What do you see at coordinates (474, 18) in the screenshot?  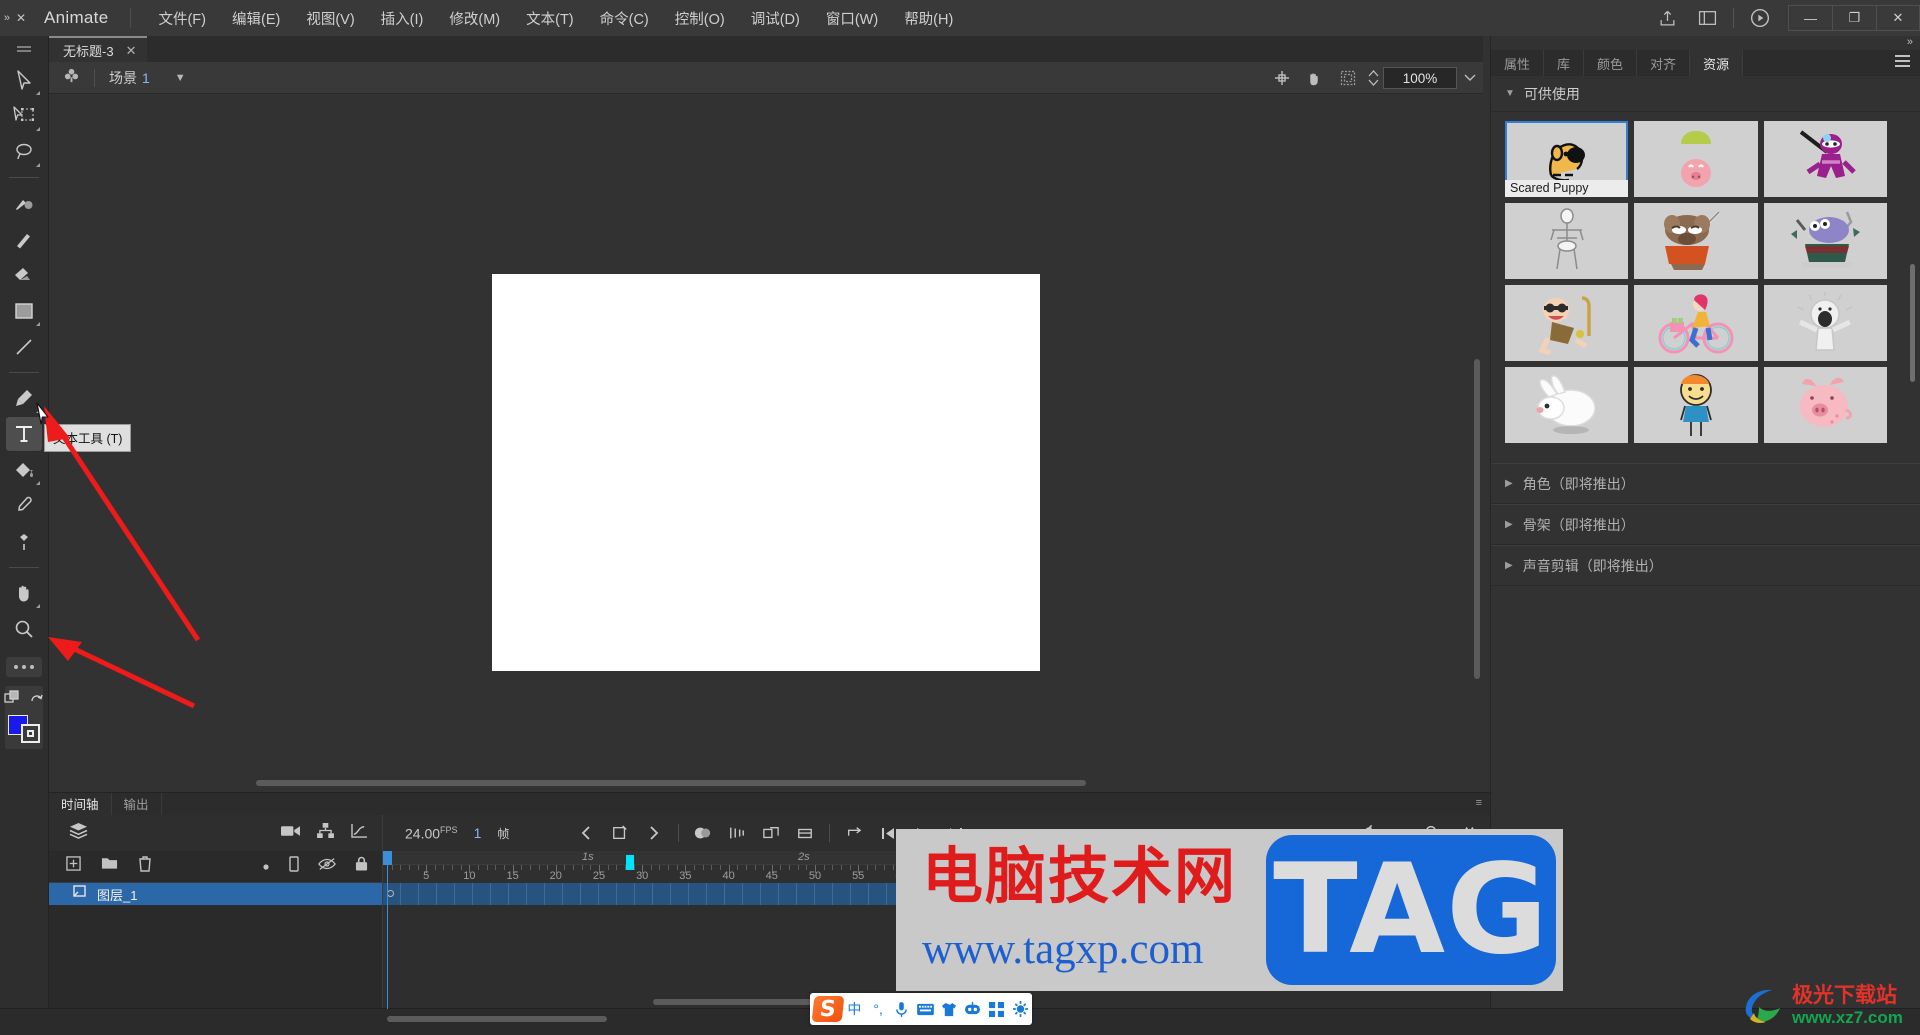 I see `menu-modify: 修改(M)` at bounding box center [474, 18].